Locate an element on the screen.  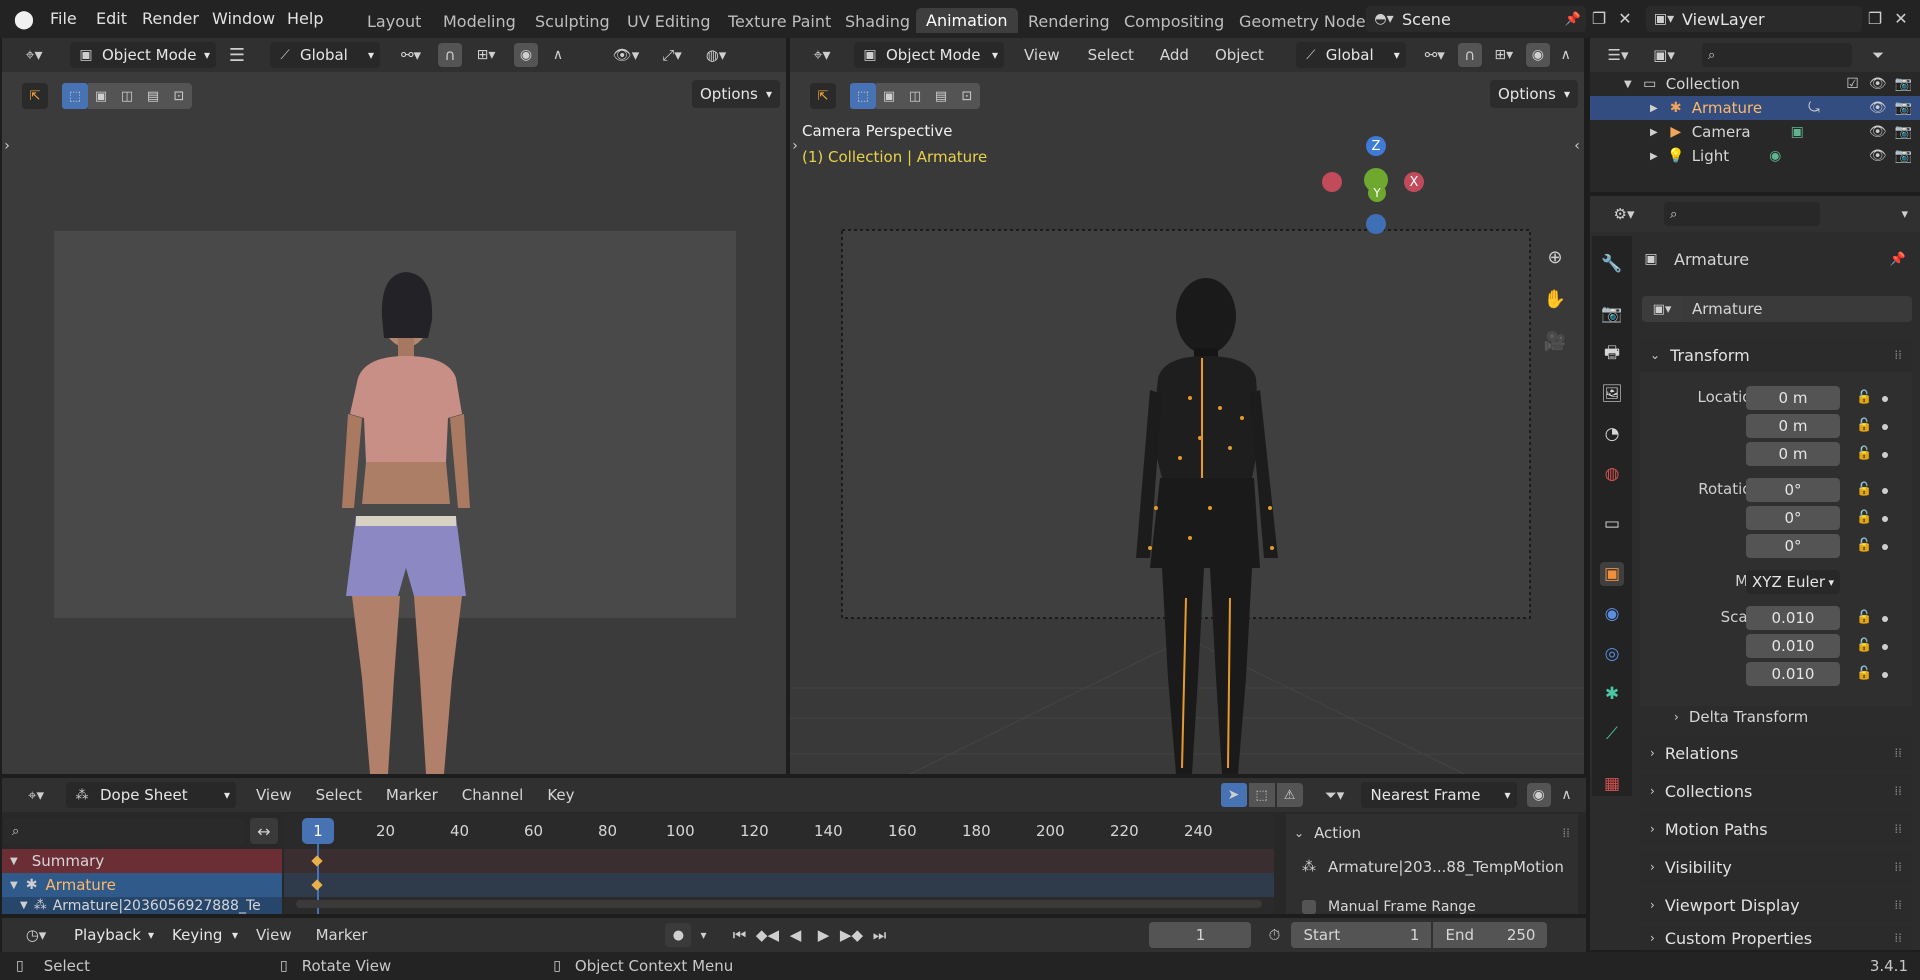
swap-icon: ↔ is located at coordinates (264, 831).